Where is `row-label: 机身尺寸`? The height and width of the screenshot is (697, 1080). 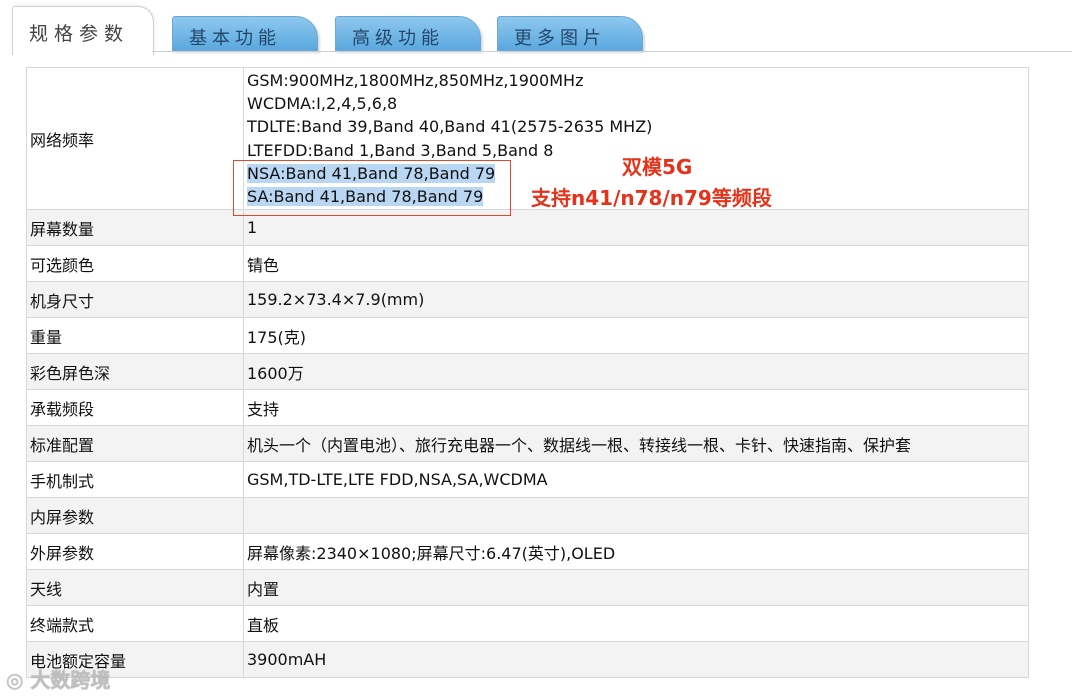
row-label: 机身尺寸 is located at coordinates (135, 299).